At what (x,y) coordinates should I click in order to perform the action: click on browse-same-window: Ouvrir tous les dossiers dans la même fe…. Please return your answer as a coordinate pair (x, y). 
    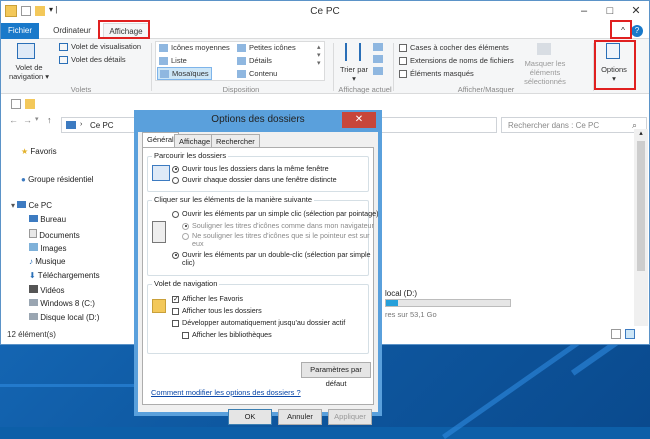
    Looking at the image, I should click on (250, 169).